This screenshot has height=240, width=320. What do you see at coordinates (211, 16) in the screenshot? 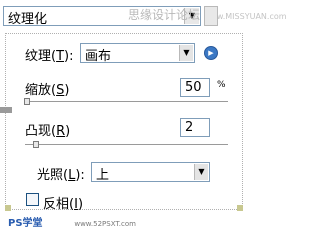
I see `filter-select-extra-button` at bounding box center [211, 16].